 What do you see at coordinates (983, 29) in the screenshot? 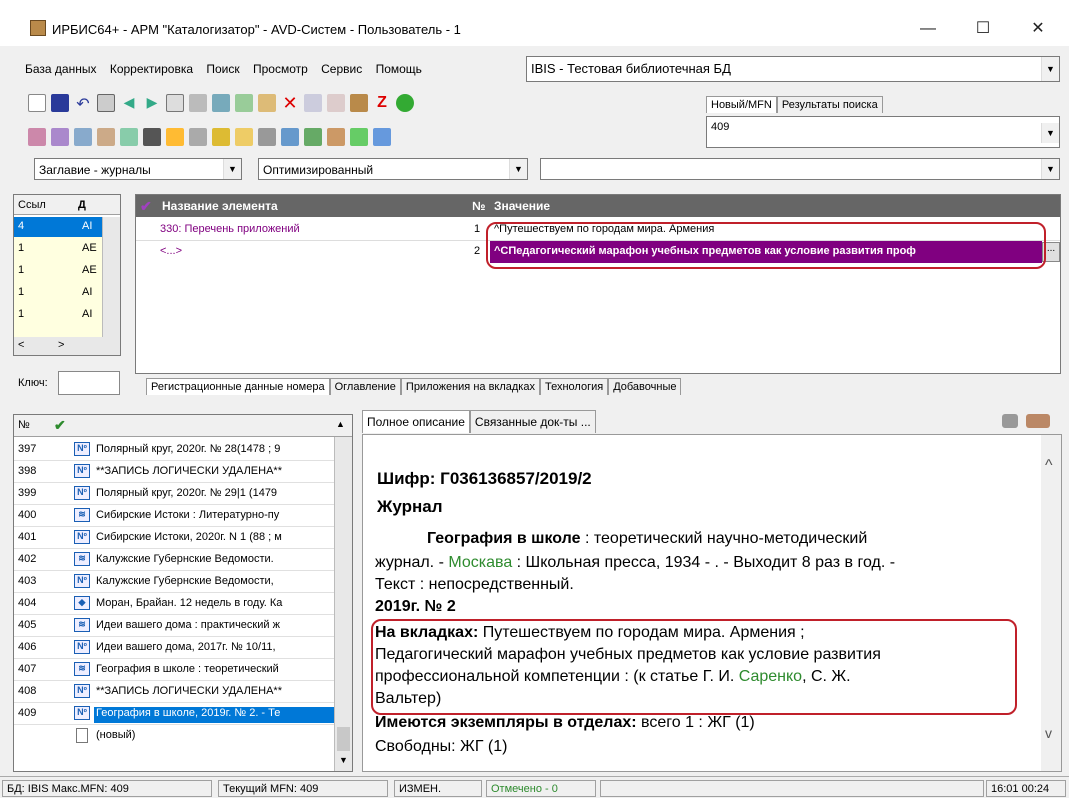
I see `maximize-button: ☐` at bounding box center [983, 29].